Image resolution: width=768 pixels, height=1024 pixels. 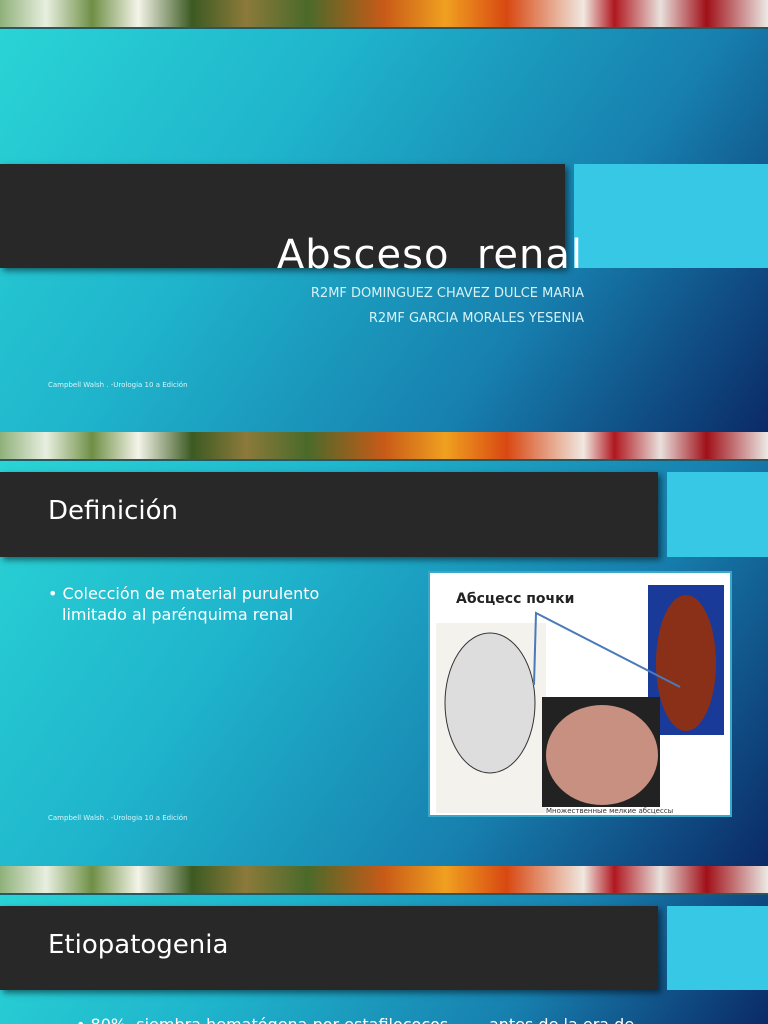 What do you see at coordinates (113, 511) in the screenshot?
I see `slide-heading: Definición` at bounding box center [113, 511].